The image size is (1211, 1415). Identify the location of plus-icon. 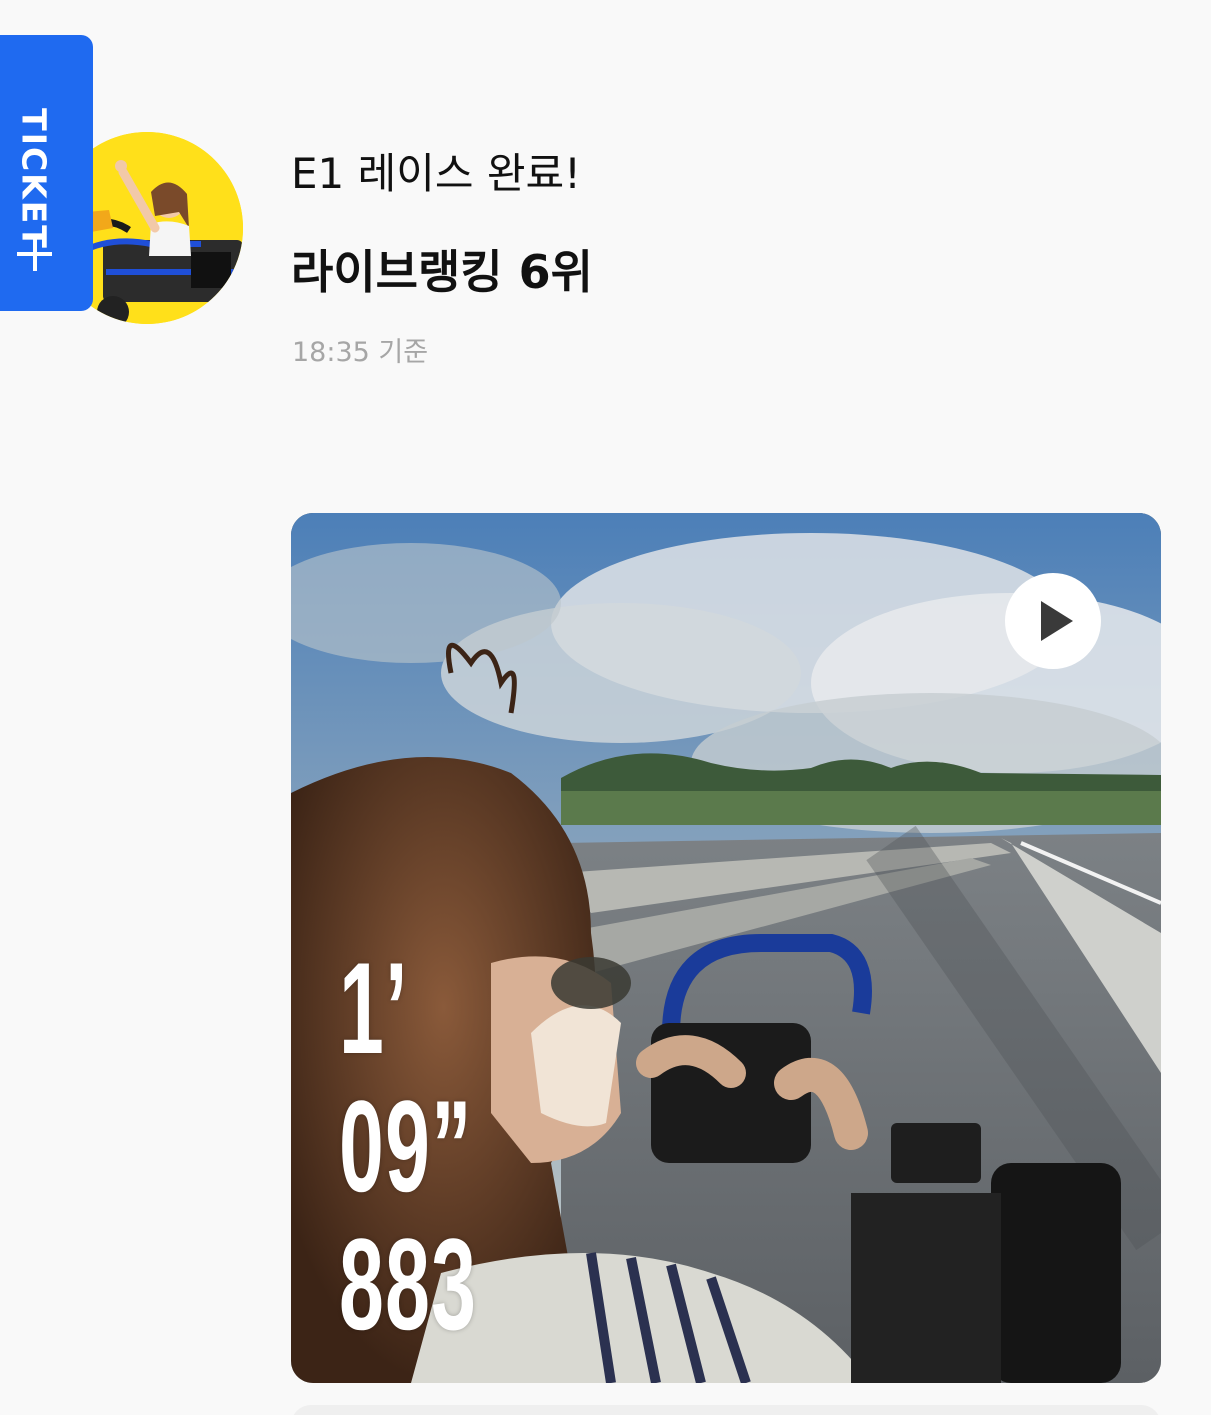
(34, 253).